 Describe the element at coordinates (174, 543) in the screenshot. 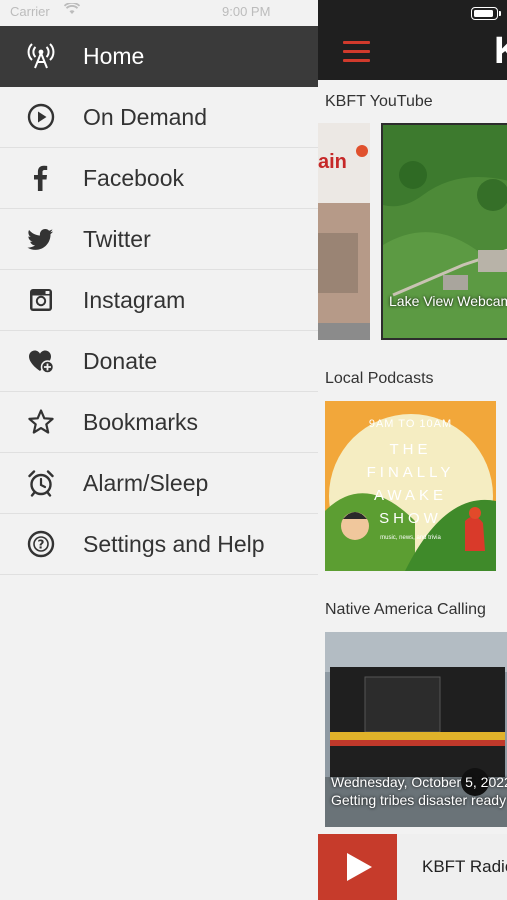

I see `menu-label-settings-help: Settings and Help` at that location.